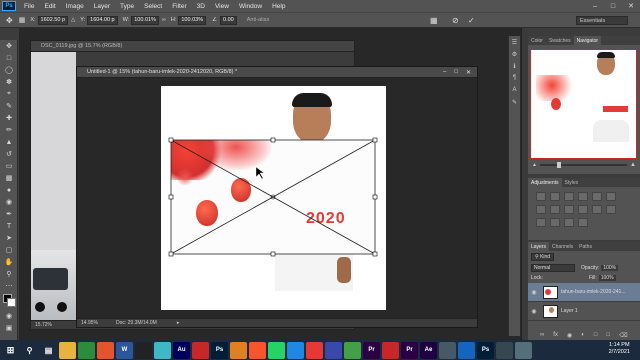 This screenshot has height=360, width=640. I want to click on x-field: 1602.50 p, so click(52, 20).